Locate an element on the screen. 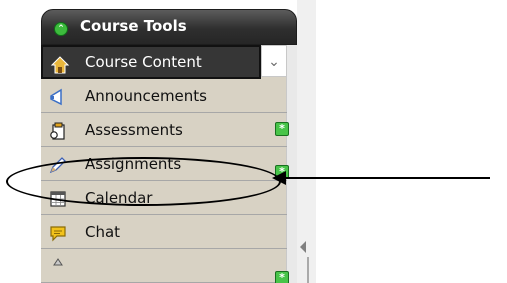 The image size is (507, 283). tool-item-partial is located at coordinates (164, 266).